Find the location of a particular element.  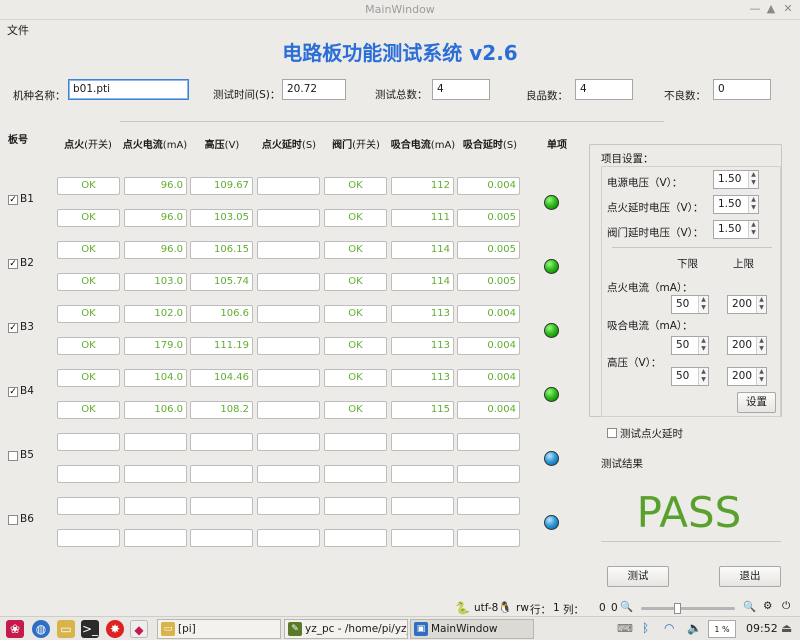

result-cell: 111.19 is located at coordinates (221, 346).